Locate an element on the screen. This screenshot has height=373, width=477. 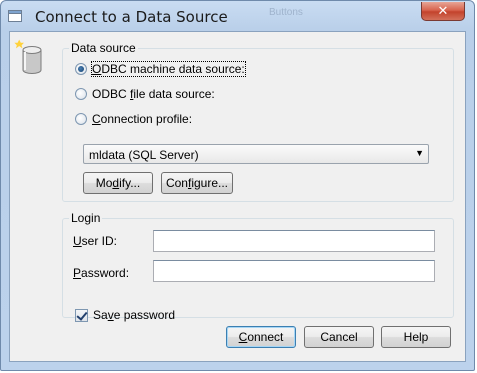
radio-connection-profile: Connection profile: is located at coordinates (133, 119).